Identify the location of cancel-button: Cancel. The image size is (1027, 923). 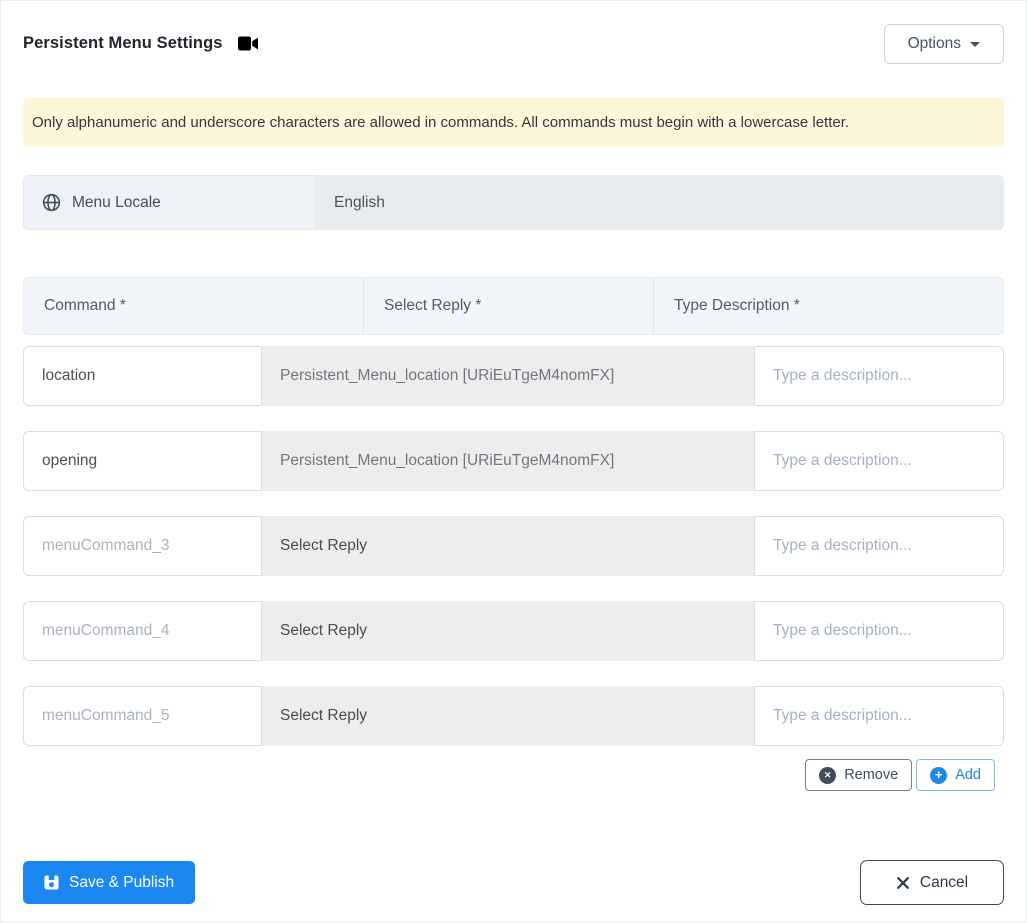
(932, 882).